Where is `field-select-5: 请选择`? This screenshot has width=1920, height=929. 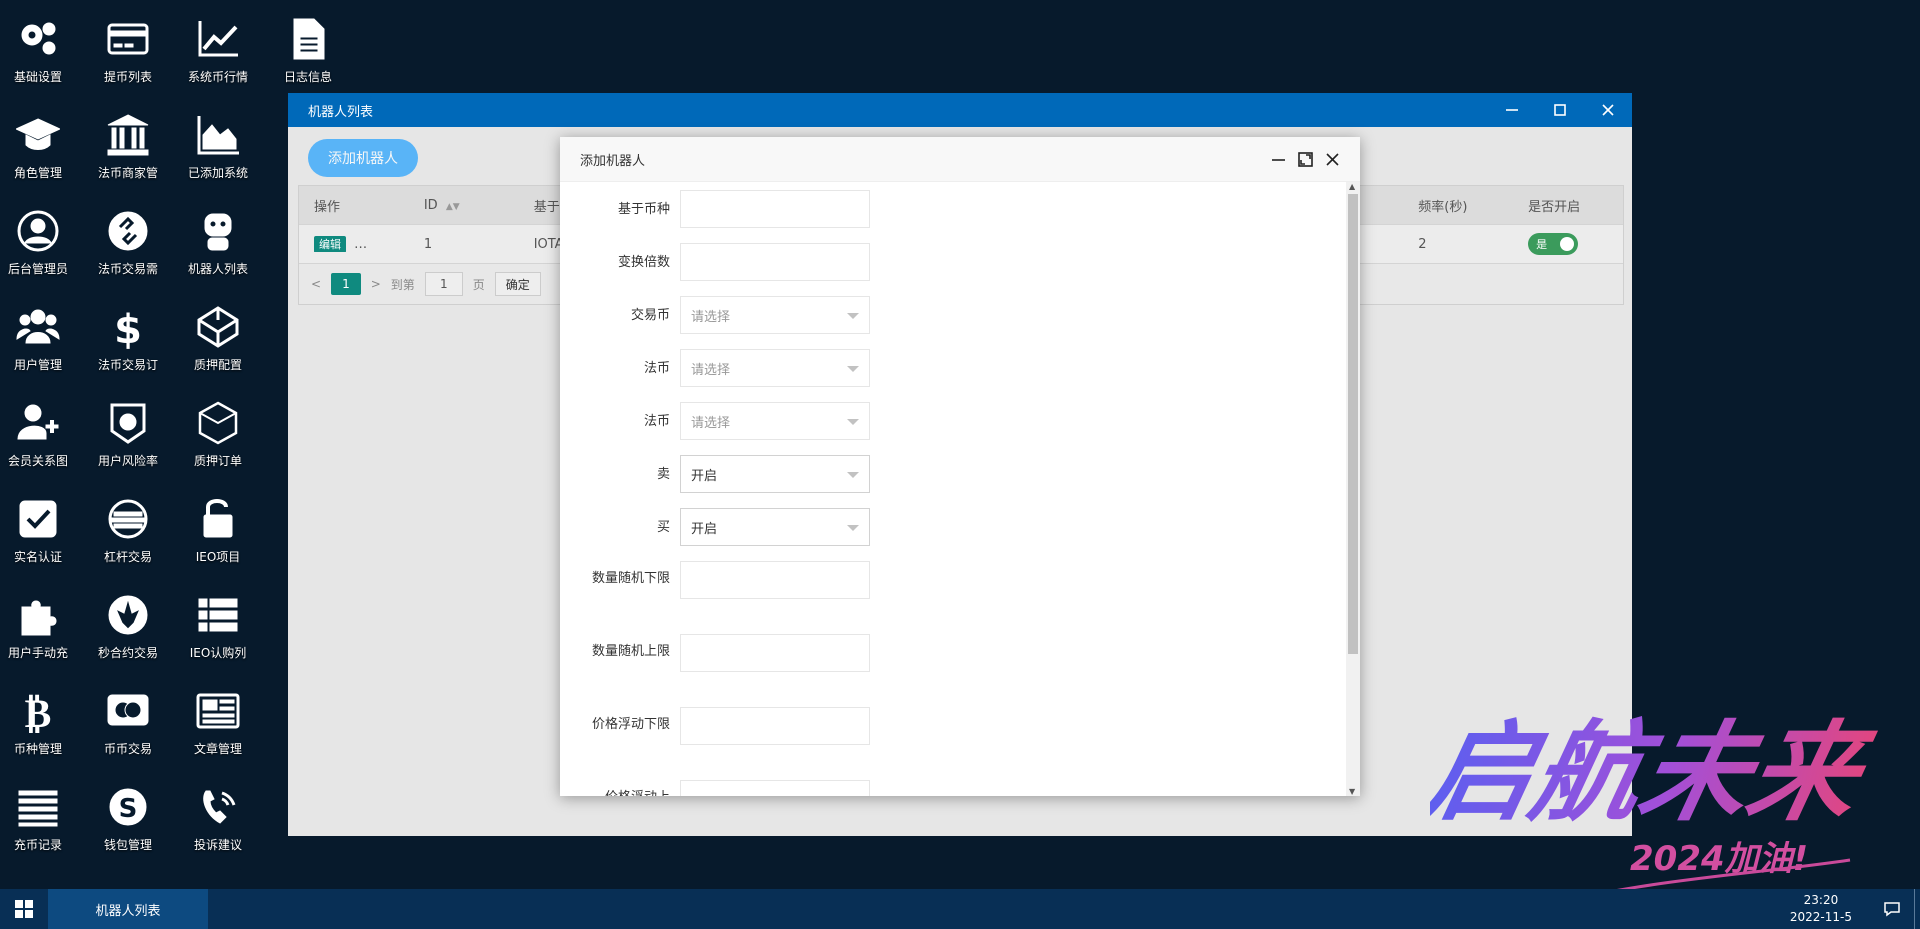 field-select-5: 请选择 is located at coordinates (775, 421).